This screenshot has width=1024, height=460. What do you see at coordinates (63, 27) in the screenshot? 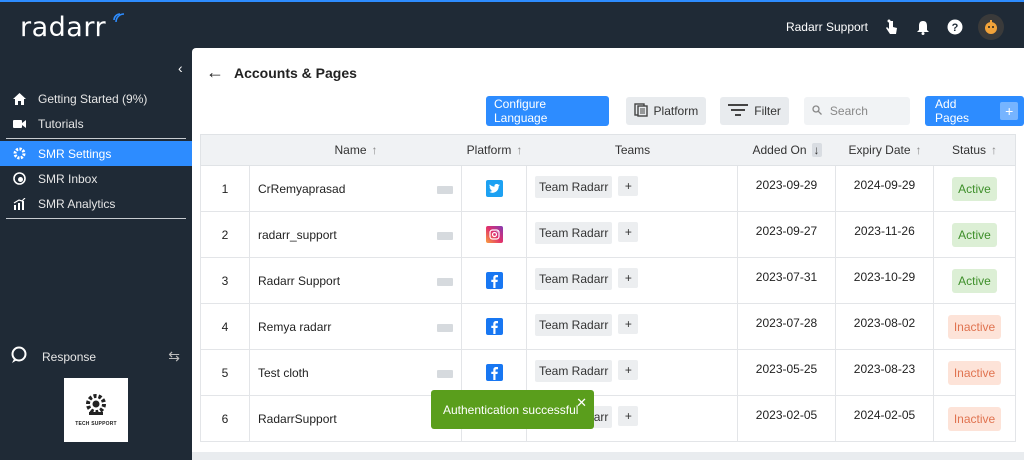
I see `radarr-logo: radarr` at bounding box center [63, 27].